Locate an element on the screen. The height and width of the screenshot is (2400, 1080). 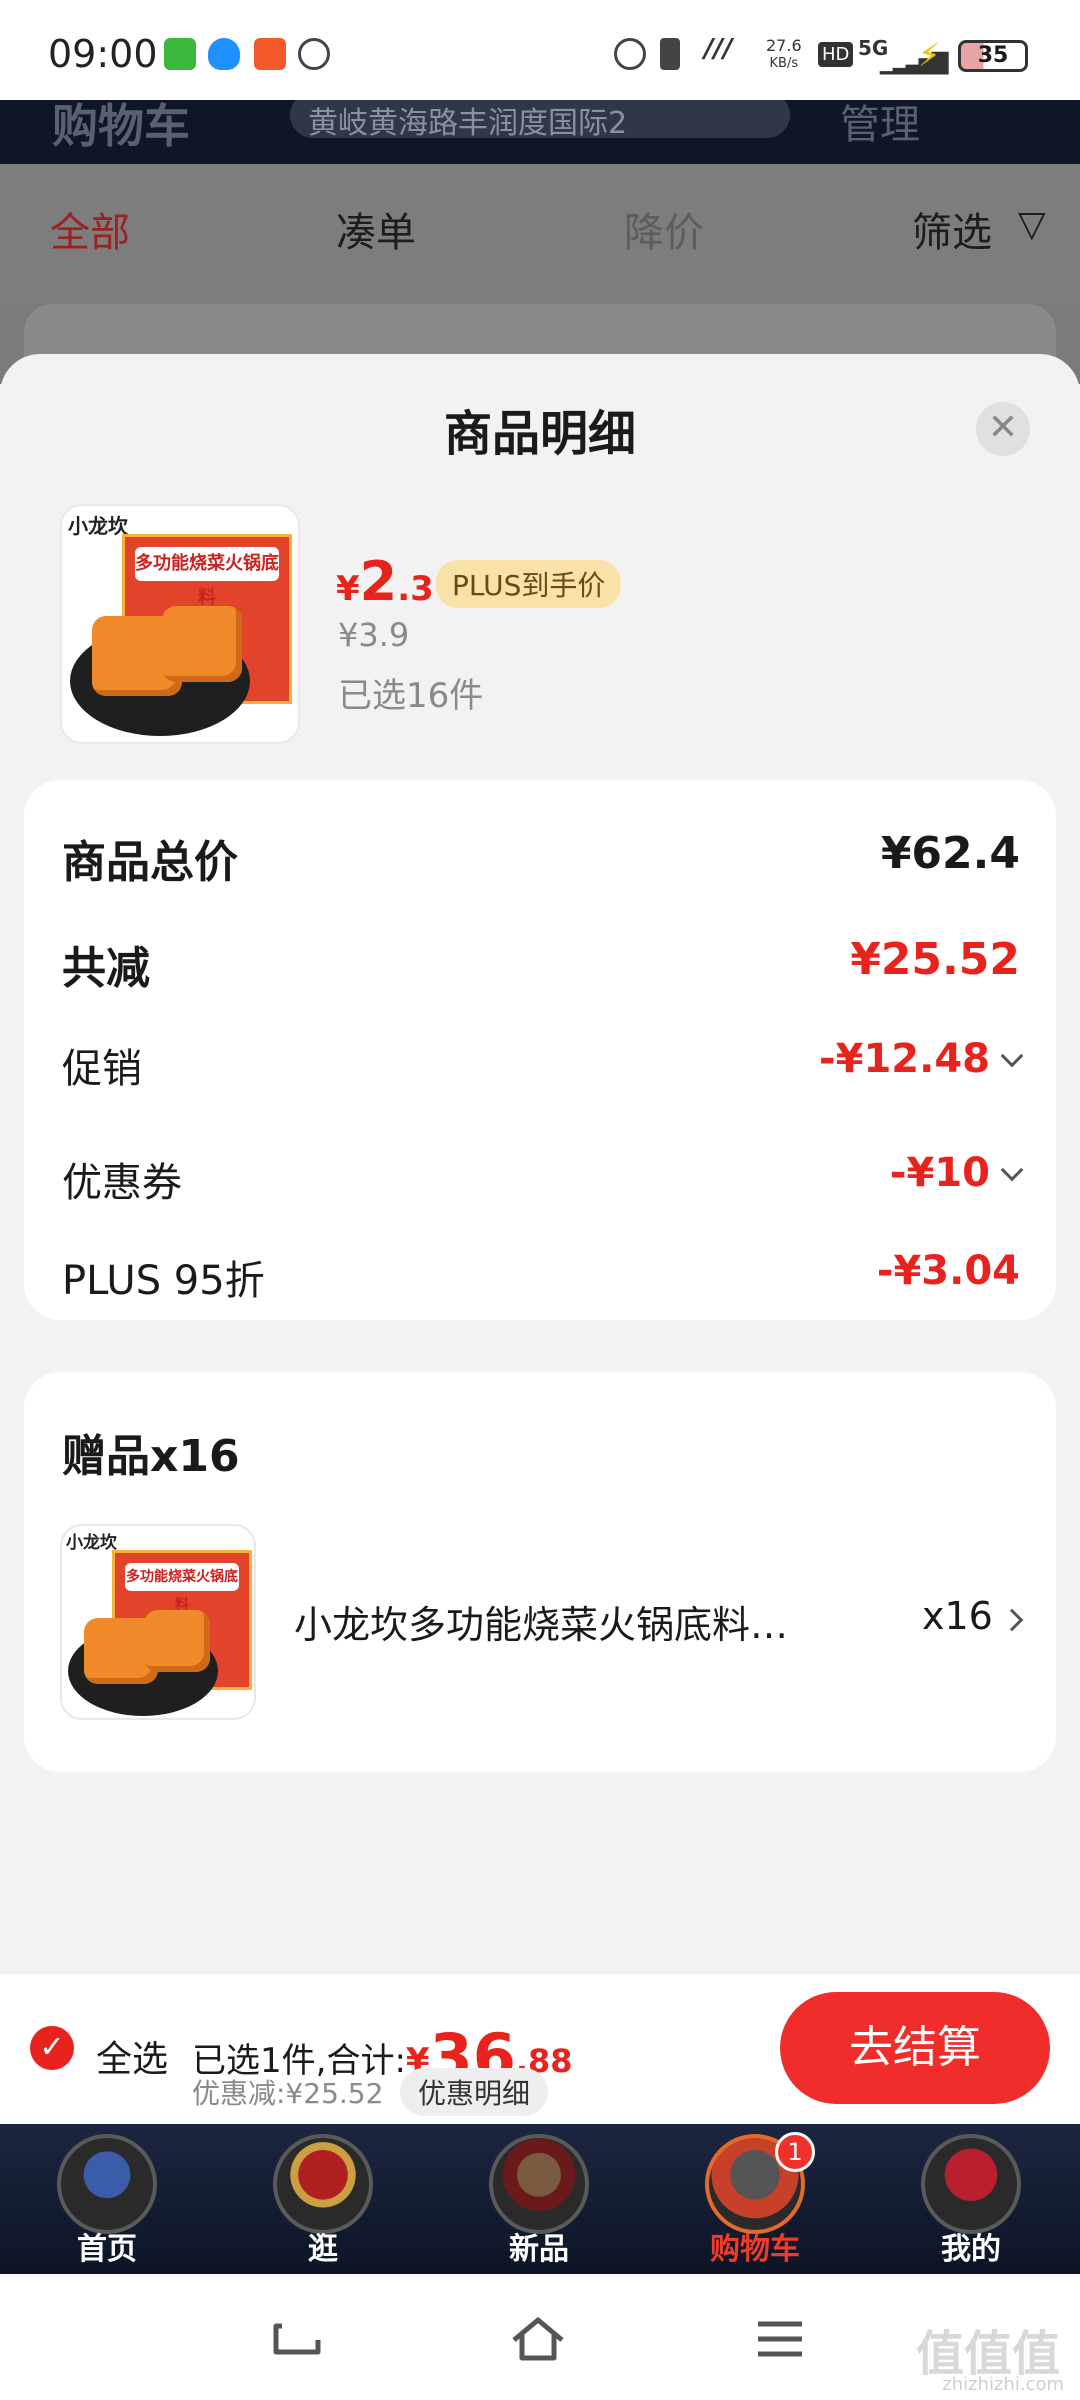
charging-icon: ⚡ is located at coordinates (929, 55).